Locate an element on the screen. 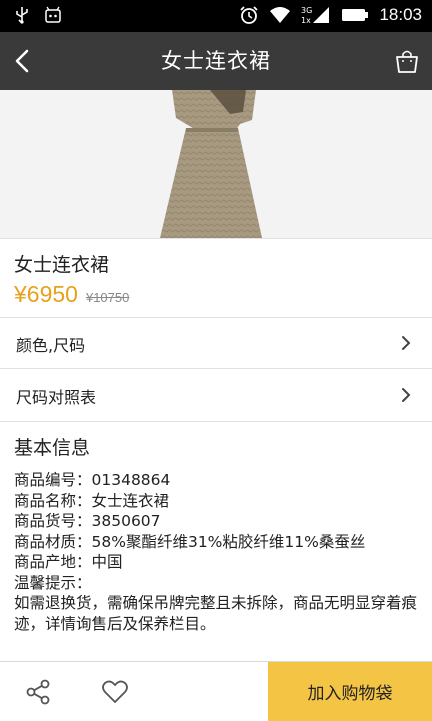  signal-3g-icon: 3G 1x is located at coordinates (315, 15).